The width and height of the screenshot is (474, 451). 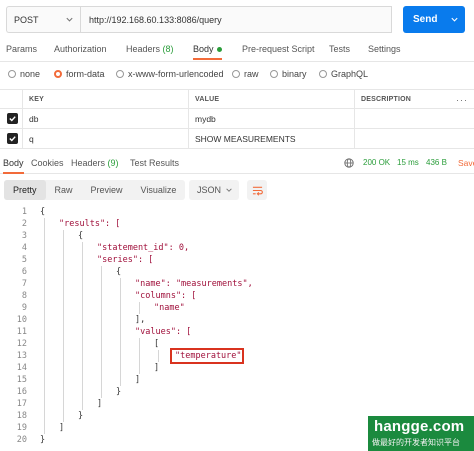 What do you see at coordinates (13, 163) in the screenshot?
I see `tab-label: Body` at bounding box center [13, 163].